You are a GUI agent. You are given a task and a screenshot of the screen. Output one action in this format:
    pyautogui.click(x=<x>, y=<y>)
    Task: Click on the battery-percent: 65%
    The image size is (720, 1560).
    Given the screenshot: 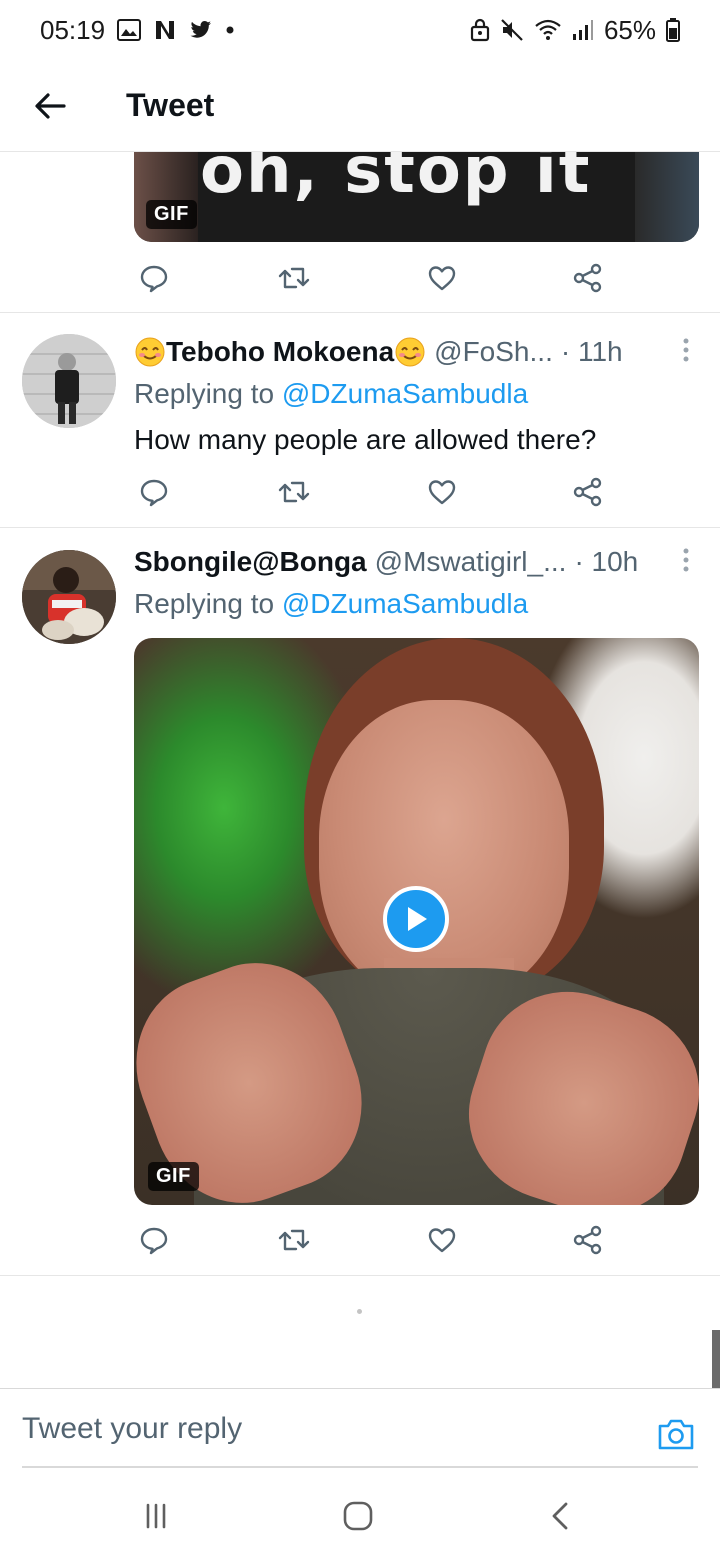 What is the action you would take?
    pyautogui.click(x=629, y=29)
    